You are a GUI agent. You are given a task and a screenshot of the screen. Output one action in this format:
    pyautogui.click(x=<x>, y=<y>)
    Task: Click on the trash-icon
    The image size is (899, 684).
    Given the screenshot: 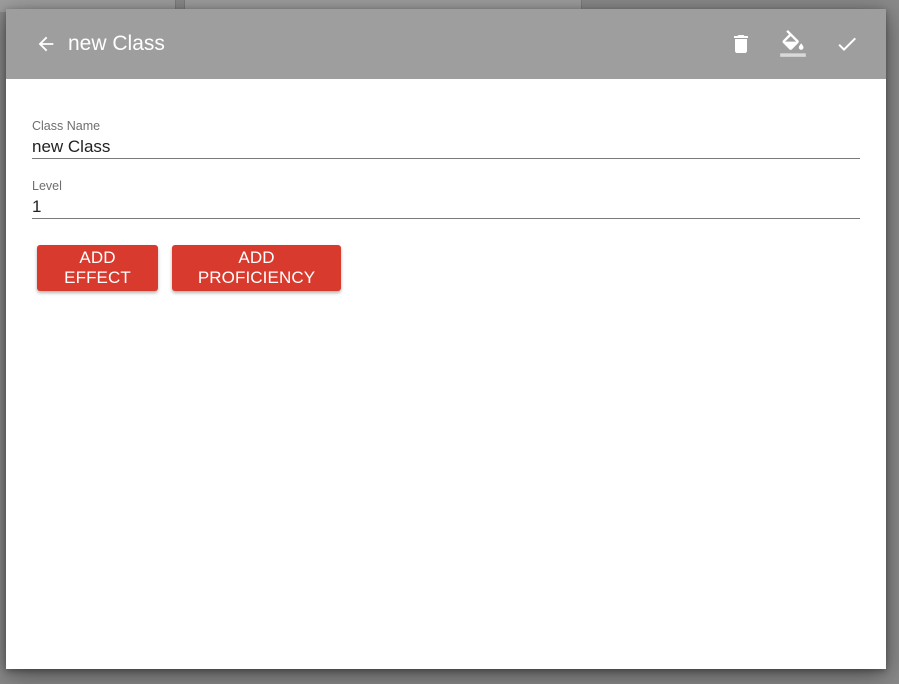 What is the action you would take?
    pyautogui.click(x=741, y=44)
    